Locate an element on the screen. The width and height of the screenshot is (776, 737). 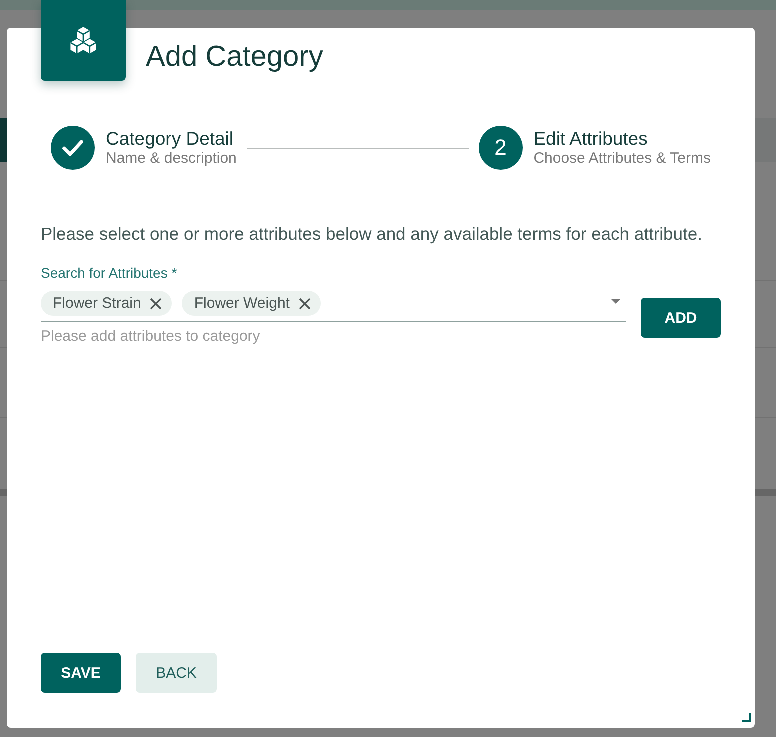
add-button: ADD is located at coordinates (681, 318).